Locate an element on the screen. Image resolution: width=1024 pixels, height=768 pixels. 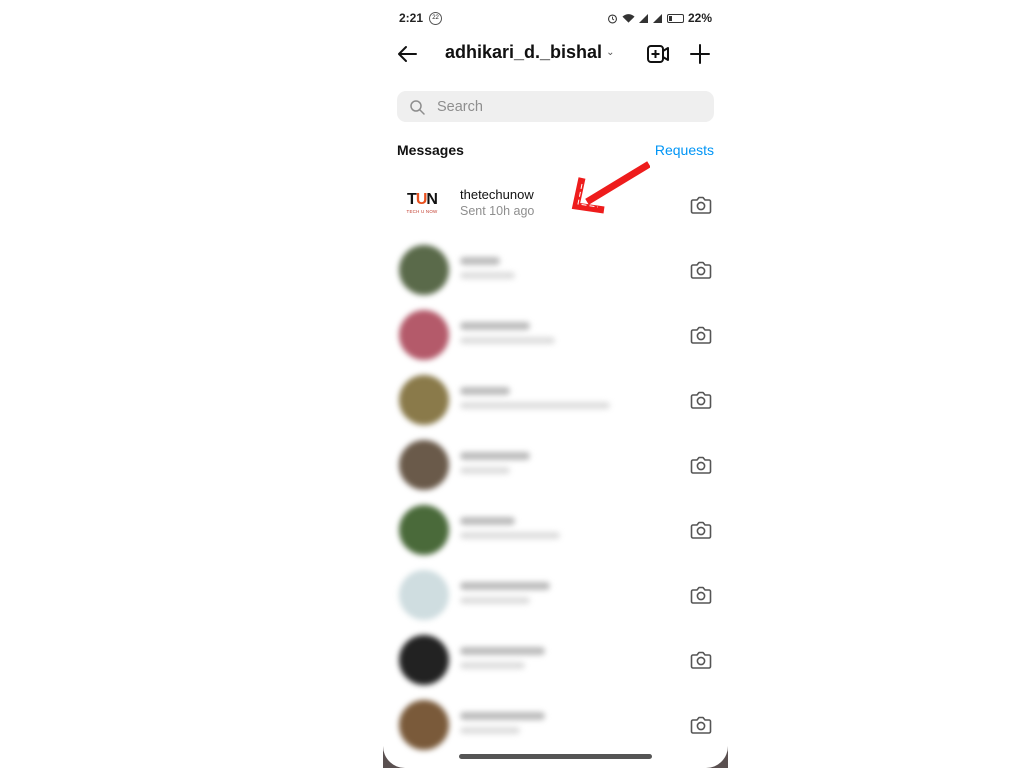
conversation-name: thetechunow is located at coordinates (497, 194).